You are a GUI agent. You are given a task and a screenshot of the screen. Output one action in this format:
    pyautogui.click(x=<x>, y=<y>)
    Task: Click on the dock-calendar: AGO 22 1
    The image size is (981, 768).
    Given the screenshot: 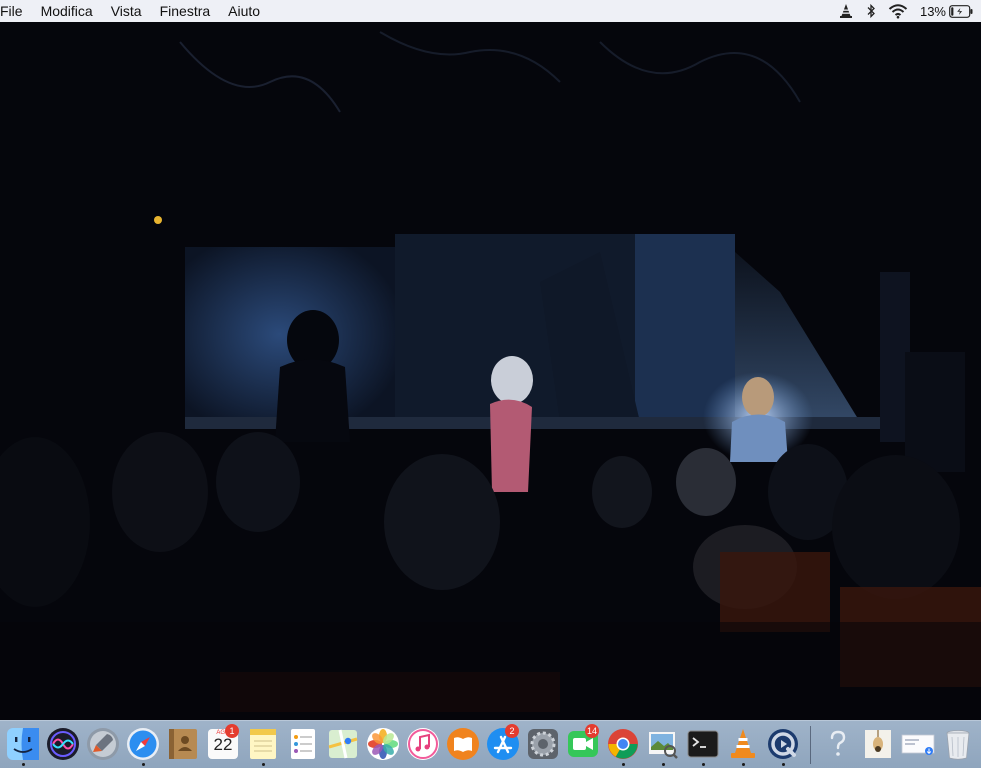 What is the action you would take?
    pyautogui.click(x=223, y=745)
    